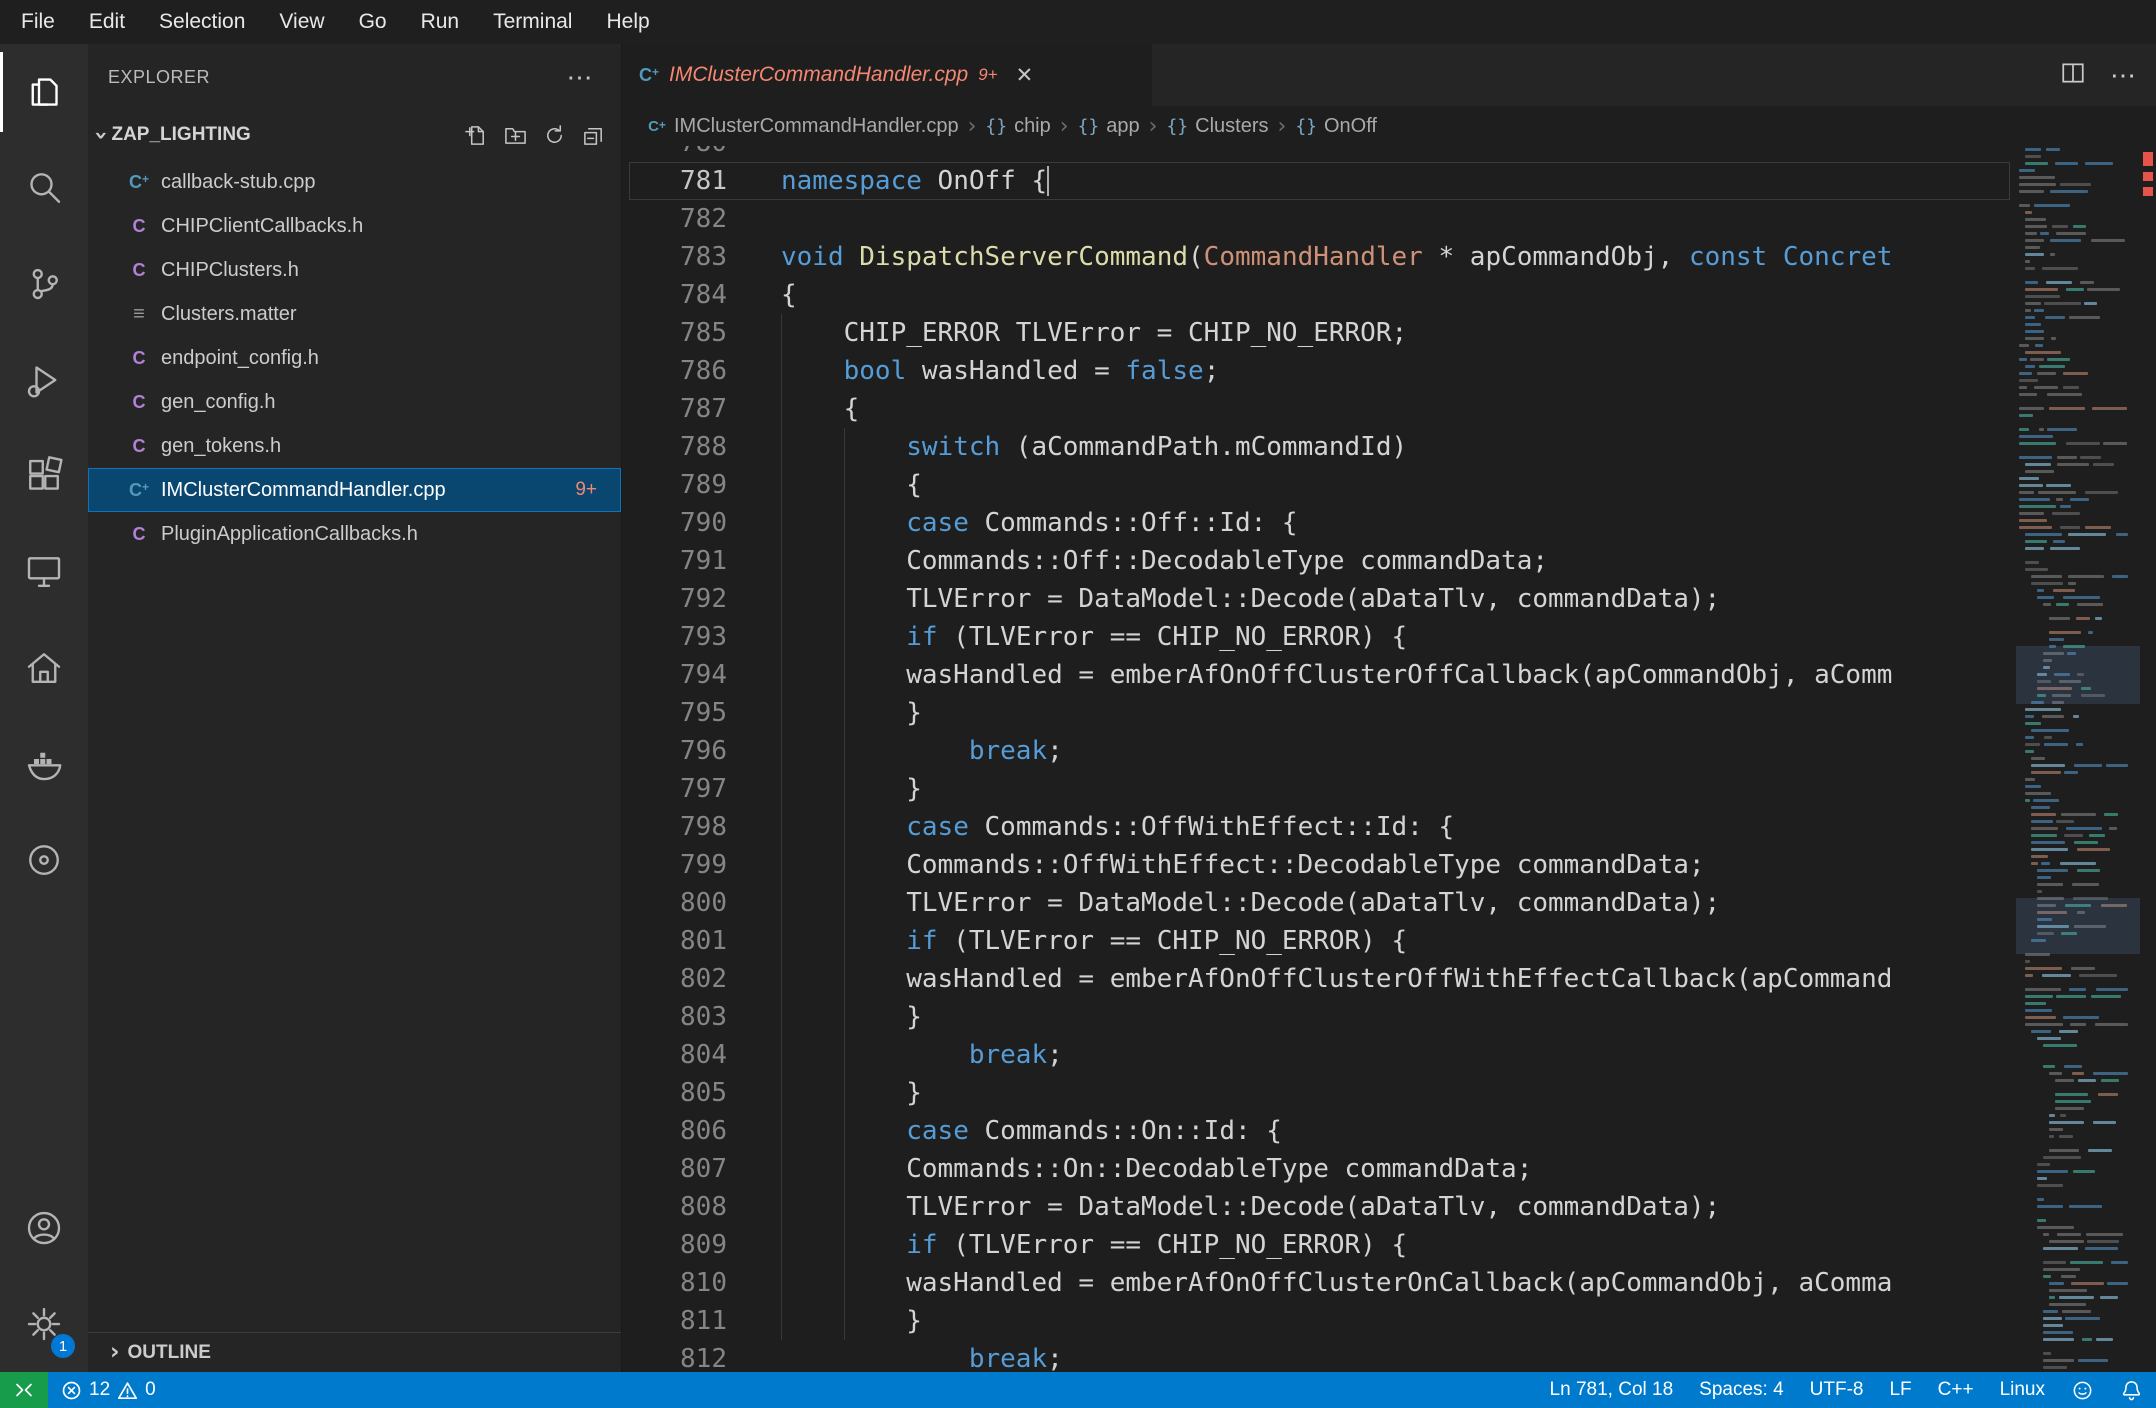 This screenshot has width=2156, height=1408. I want to click on new-folder-icon, so click(515, 135).